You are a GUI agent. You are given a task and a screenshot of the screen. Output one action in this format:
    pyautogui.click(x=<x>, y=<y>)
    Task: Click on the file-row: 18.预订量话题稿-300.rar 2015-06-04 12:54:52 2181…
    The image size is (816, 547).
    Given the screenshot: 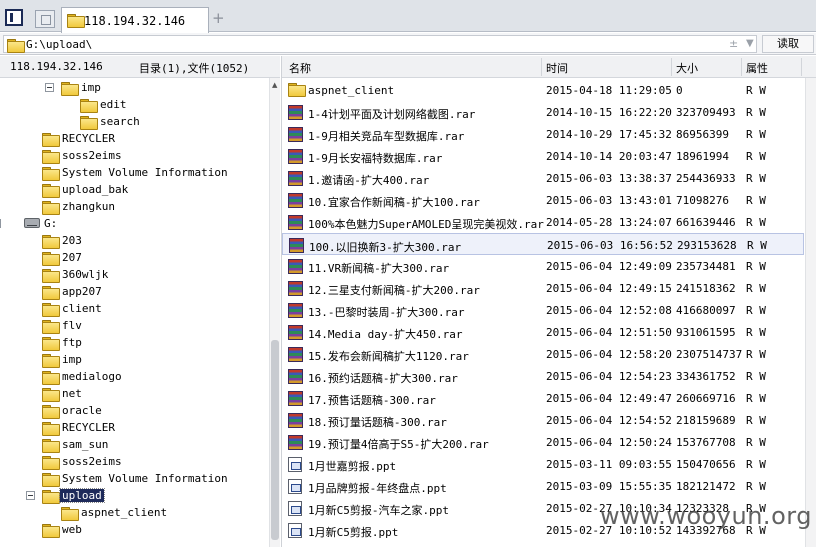 What is the action you would take?
    pyautogui.click(x=543, y=420)
    